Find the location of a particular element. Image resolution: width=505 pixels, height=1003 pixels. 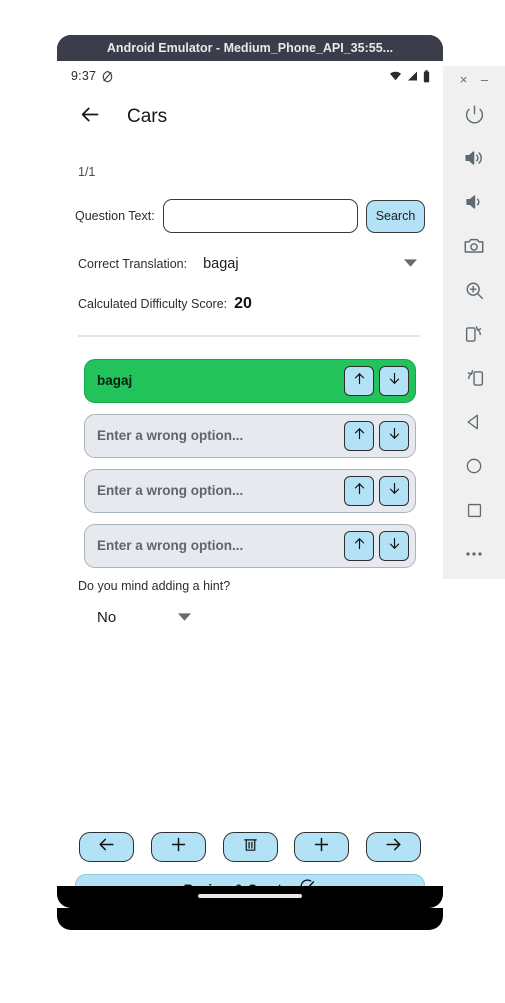

do-not-disturb-icon is located at coordinates (107, 76).